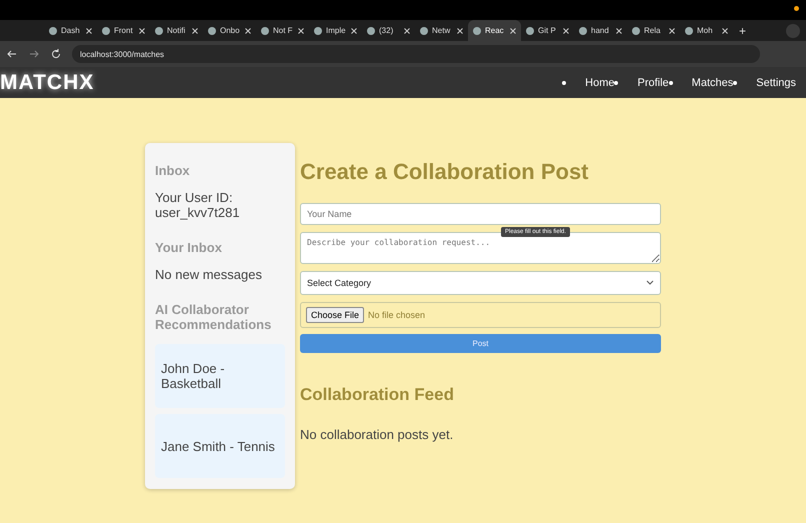  Describe the element at coordinates (220, 376) in the screenshot. I see `recommendation-card: John Doe - Basketball` at that location.